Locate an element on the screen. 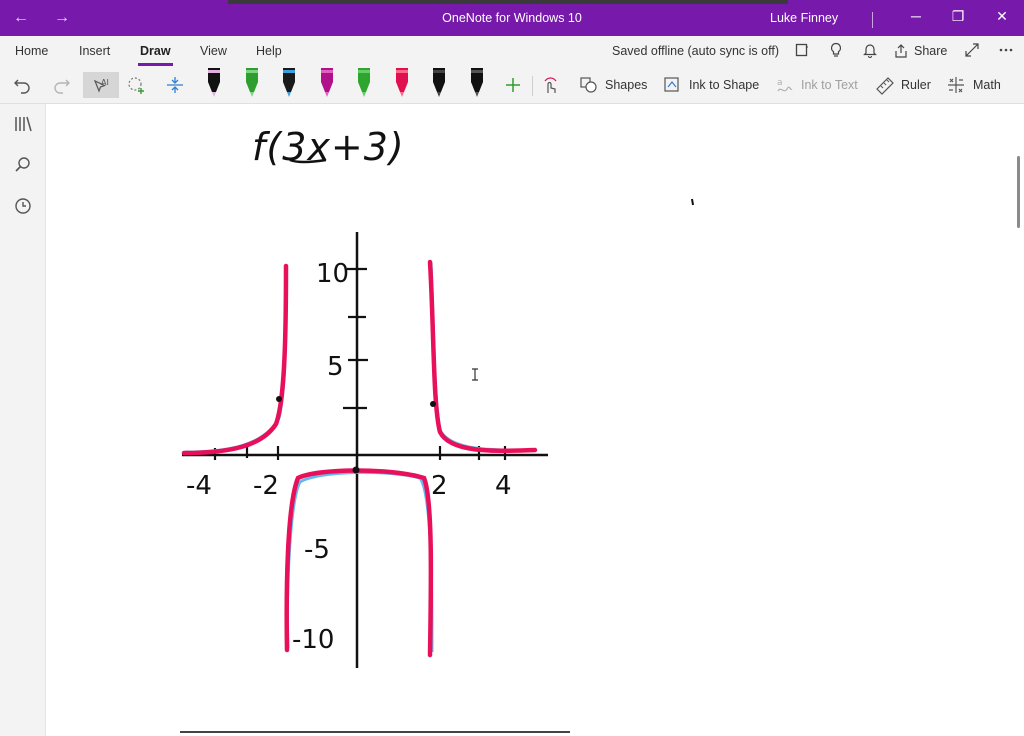 Image resolution: width=1024 pixels, height=736 pixels. left-nav-rail is located at coordinates (23, 420).